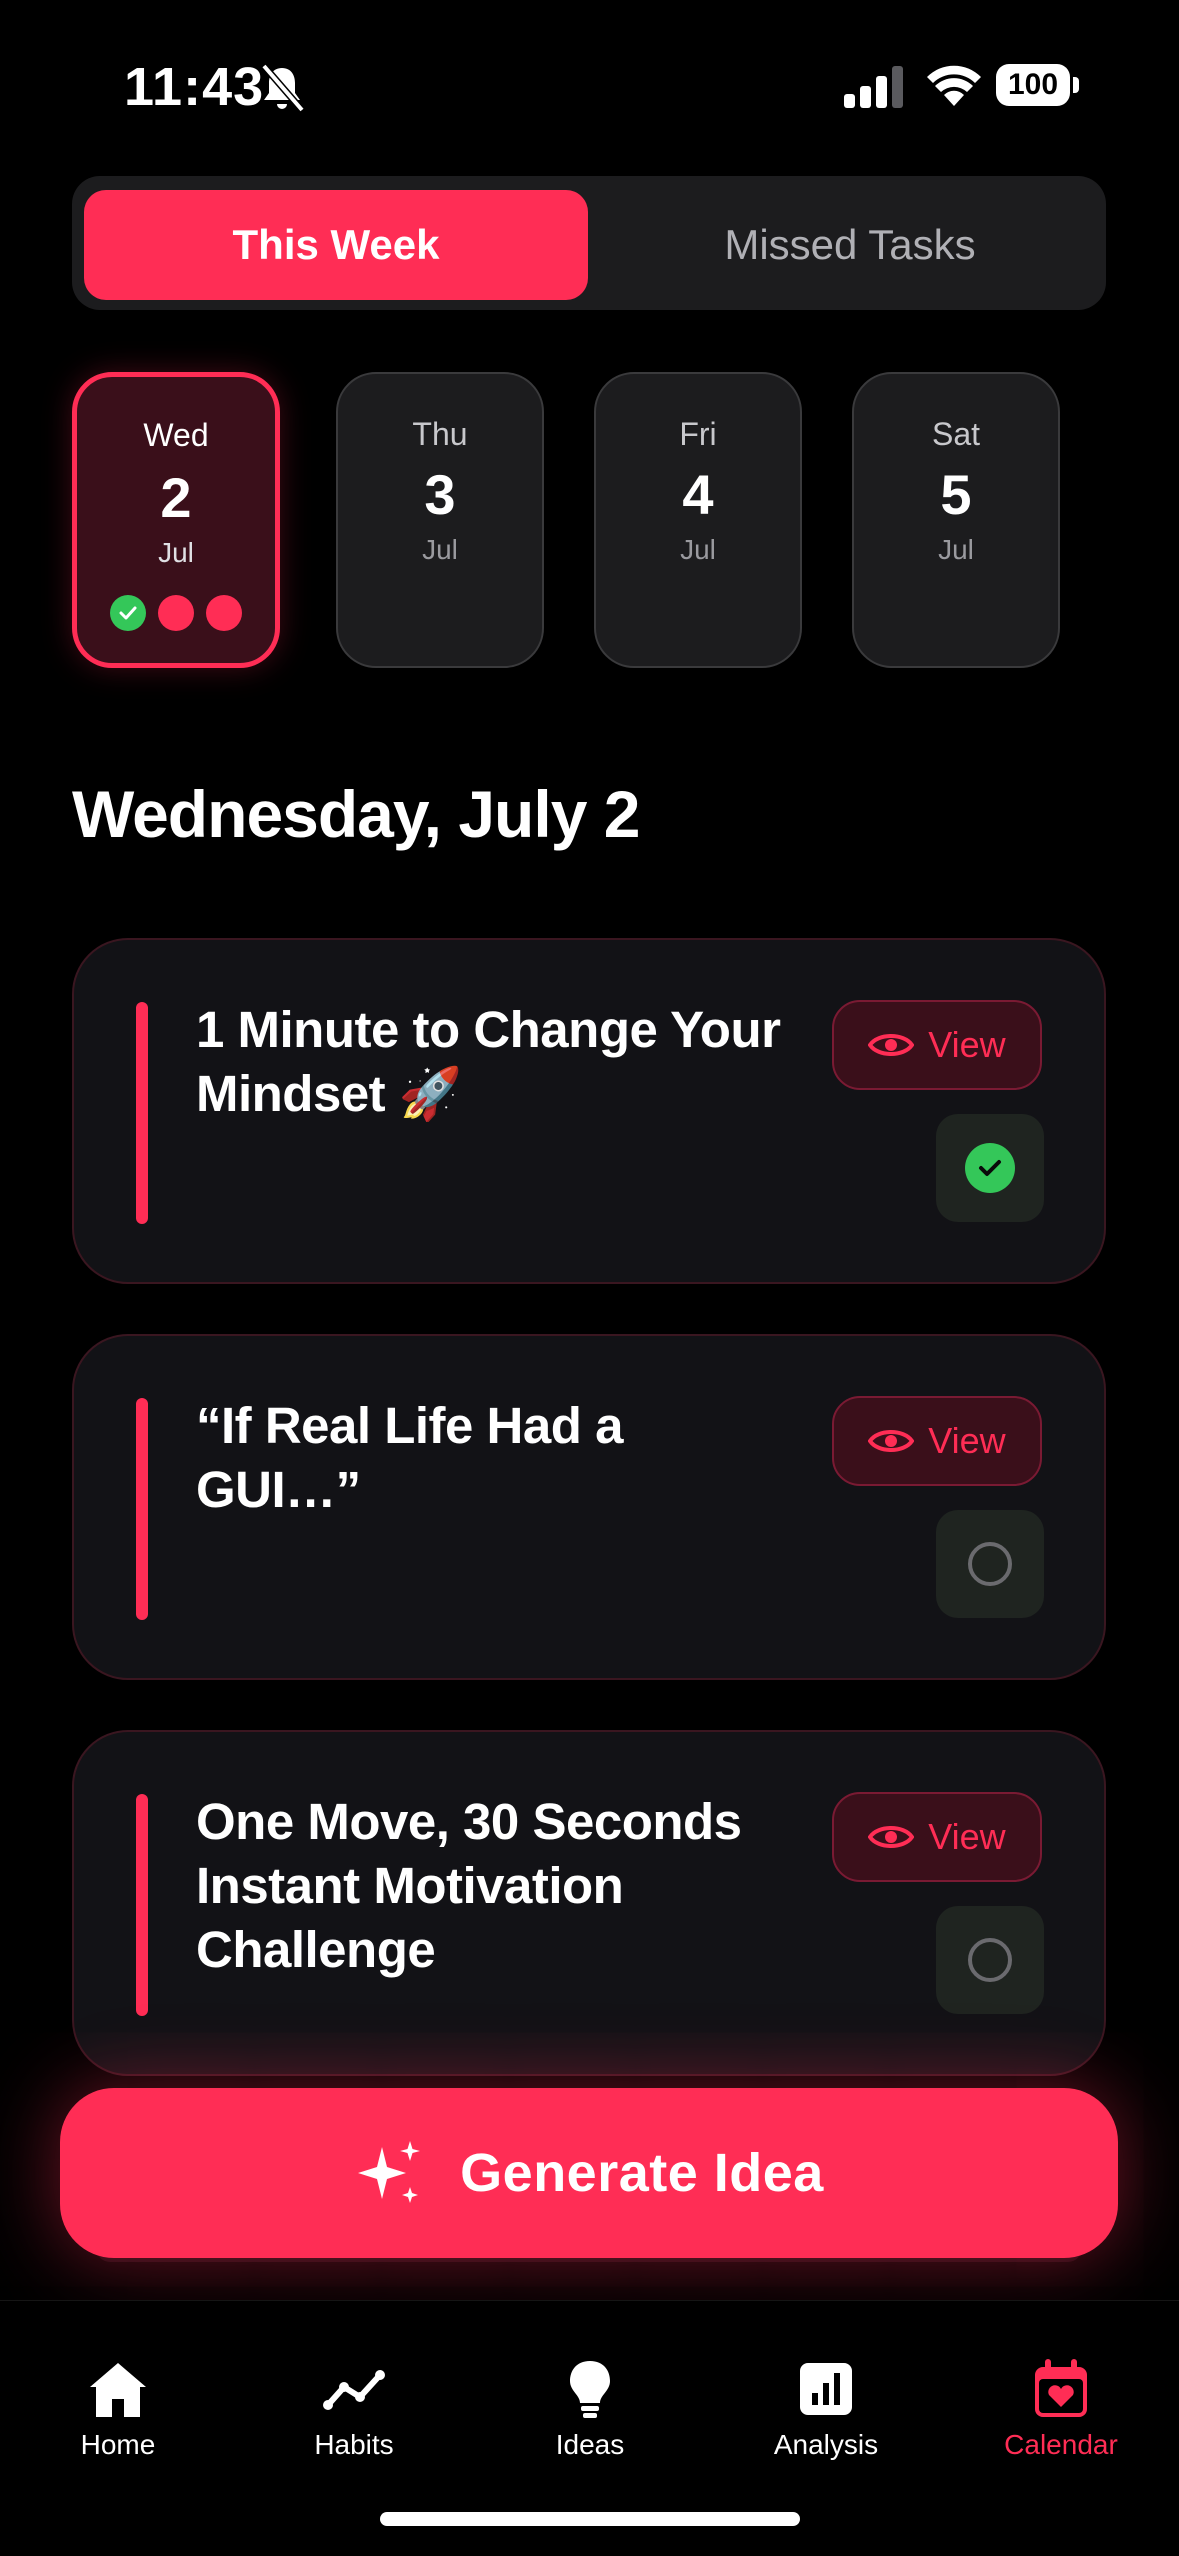 Image resolution: width=1179 pixels, height=2556 pixels. I want to click on day-number: 3, so click(440, 494).